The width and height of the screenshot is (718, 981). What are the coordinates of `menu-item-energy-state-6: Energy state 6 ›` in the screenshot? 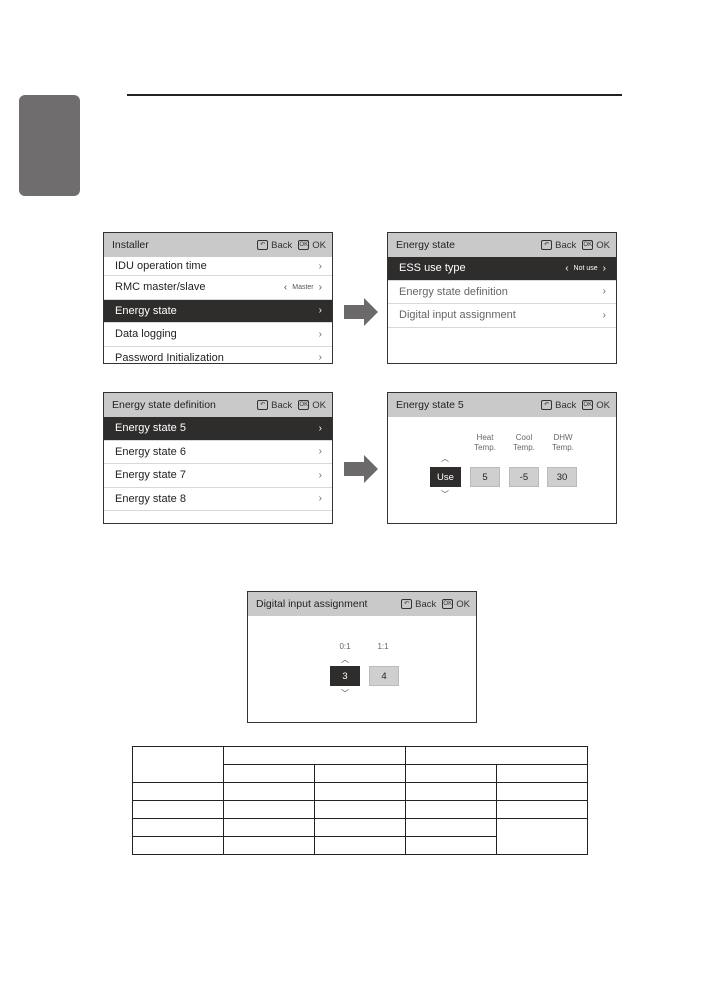 It's located at (218, 452).